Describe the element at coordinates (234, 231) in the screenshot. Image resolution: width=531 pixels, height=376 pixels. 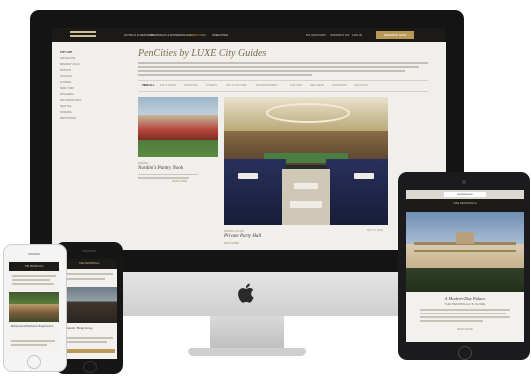
I see `card-category-tag: DINING NOOK` at that location.